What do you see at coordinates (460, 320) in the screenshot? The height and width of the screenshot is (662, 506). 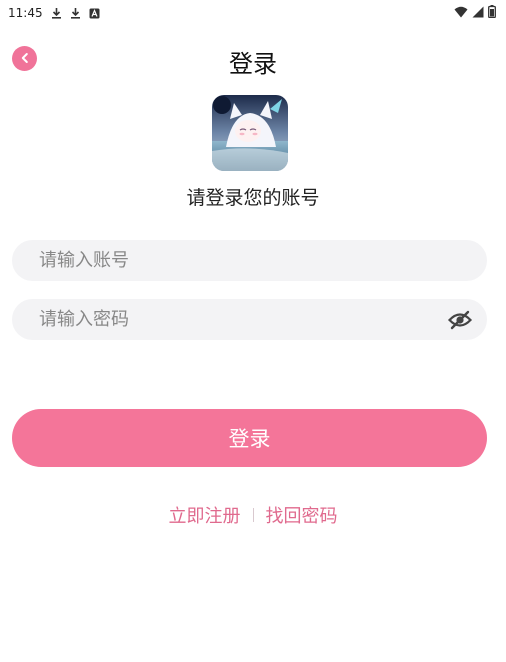 I see `eye-off-icon` at bounding box center [460, 320].